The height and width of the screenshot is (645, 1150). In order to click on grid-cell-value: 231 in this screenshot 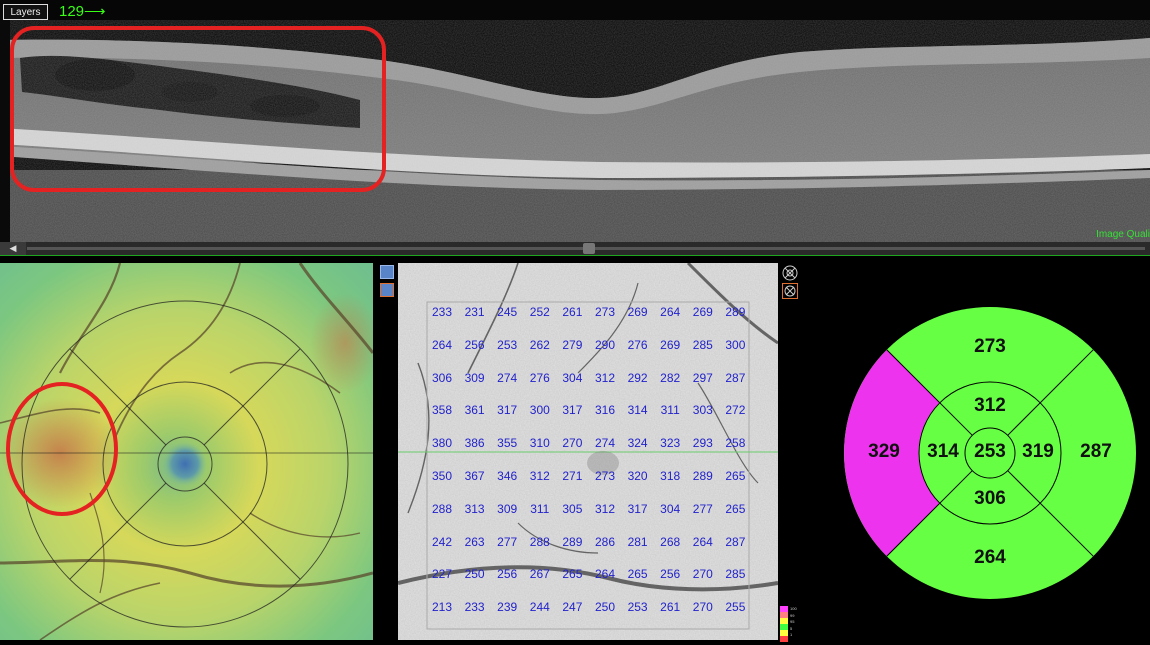, I will do `click(474, 312)`.